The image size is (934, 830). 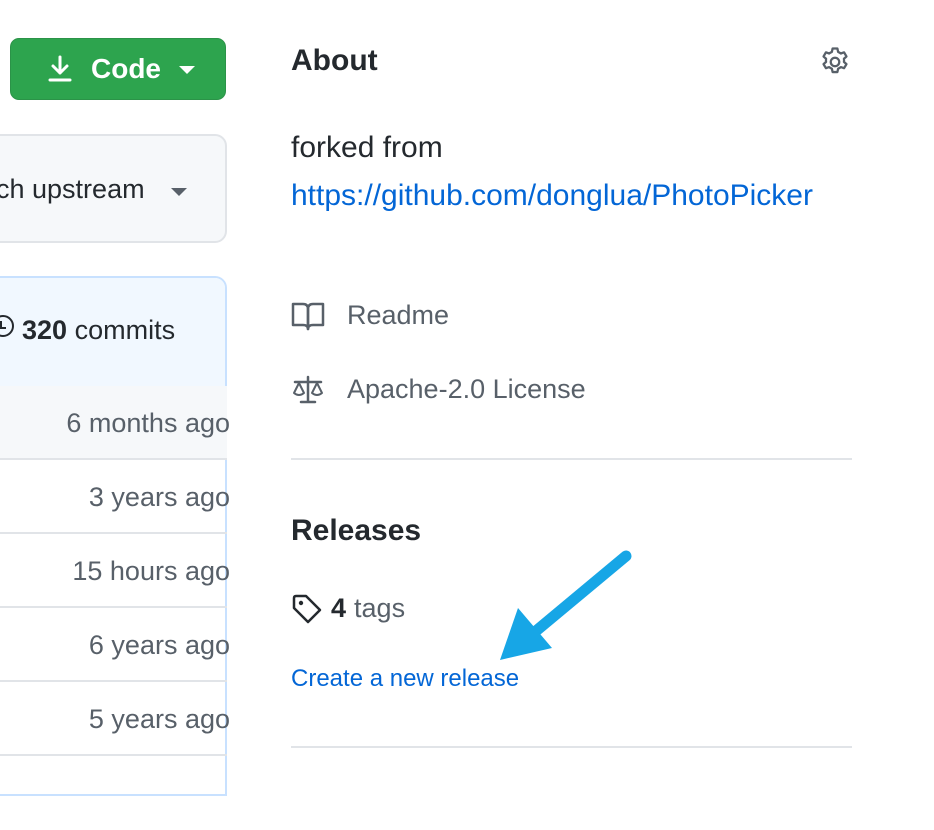 I want to click on tag-count: 4, so click(x=339, y=608).